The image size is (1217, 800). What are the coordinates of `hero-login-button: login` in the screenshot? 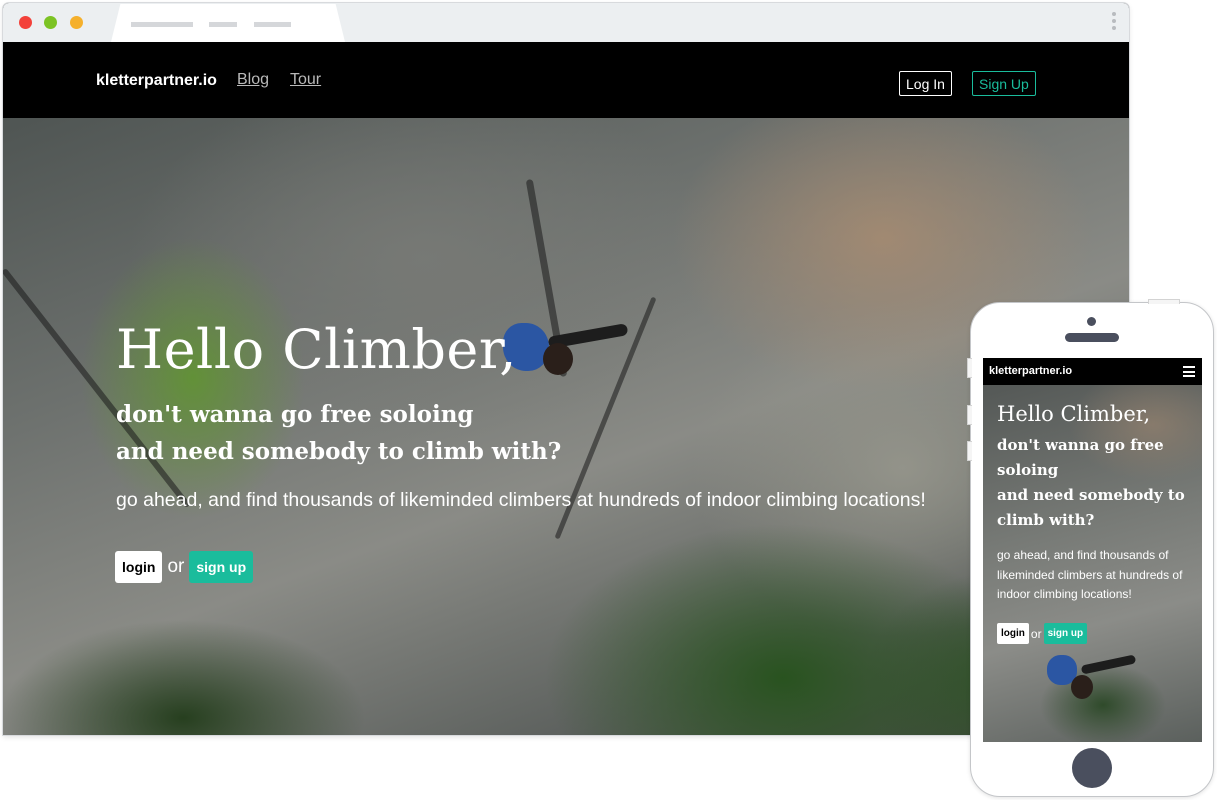 It's located at (139, 567).